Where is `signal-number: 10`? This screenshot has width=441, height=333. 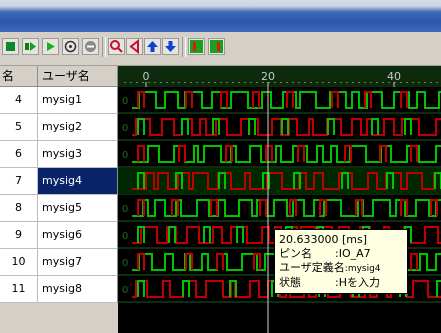 signal-number: 10 is located at coordinates (19, 262).